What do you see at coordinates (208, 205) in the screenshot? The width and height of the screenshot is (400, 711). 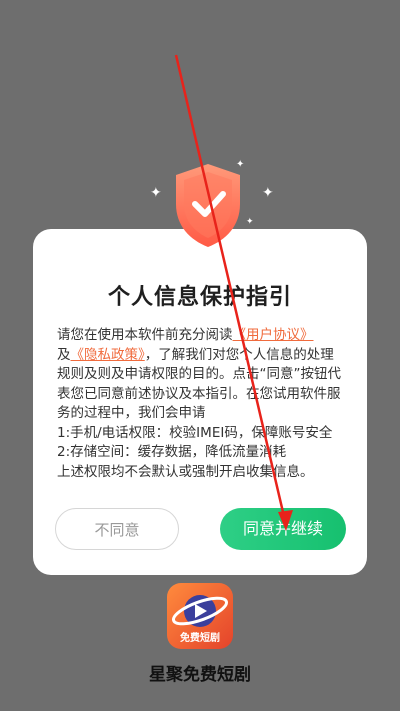 I see `shield-check-icon` at bounding box center [208, 205].